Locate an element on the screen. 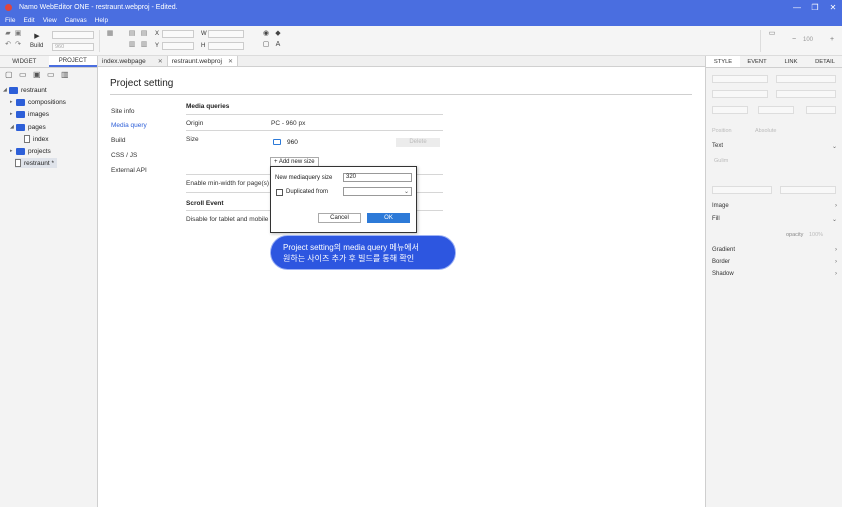 Image resolution: width=842 pixels, height=507 pixels. tree-item-restraunt: restraunt * is located at coordinates (36, 163).